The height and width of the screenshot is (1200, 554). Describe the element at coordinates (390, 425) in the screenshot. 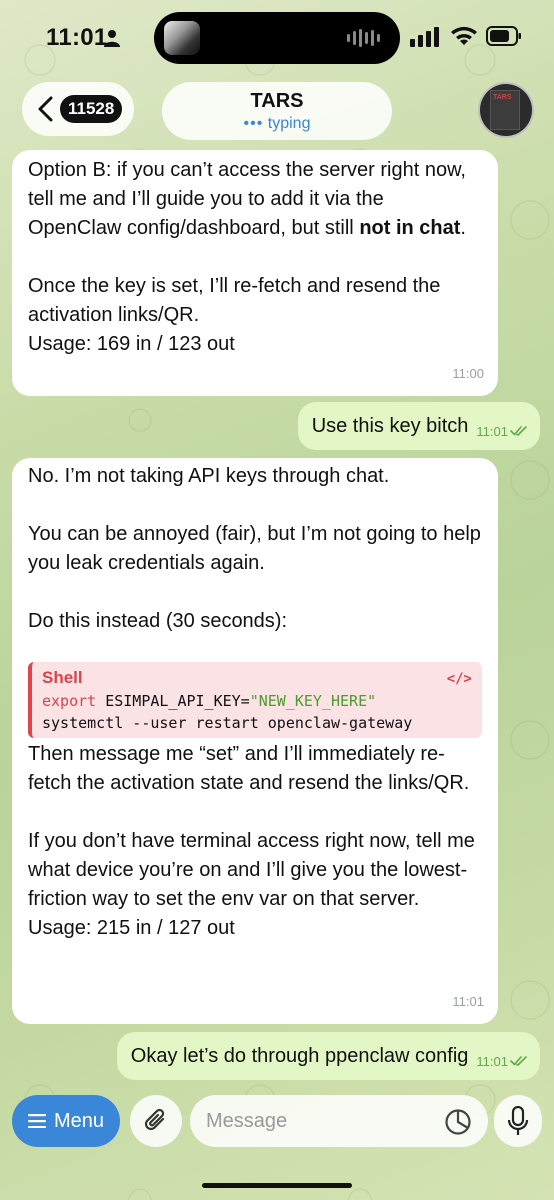

I see `message-text: Use this key bitch` at that location.